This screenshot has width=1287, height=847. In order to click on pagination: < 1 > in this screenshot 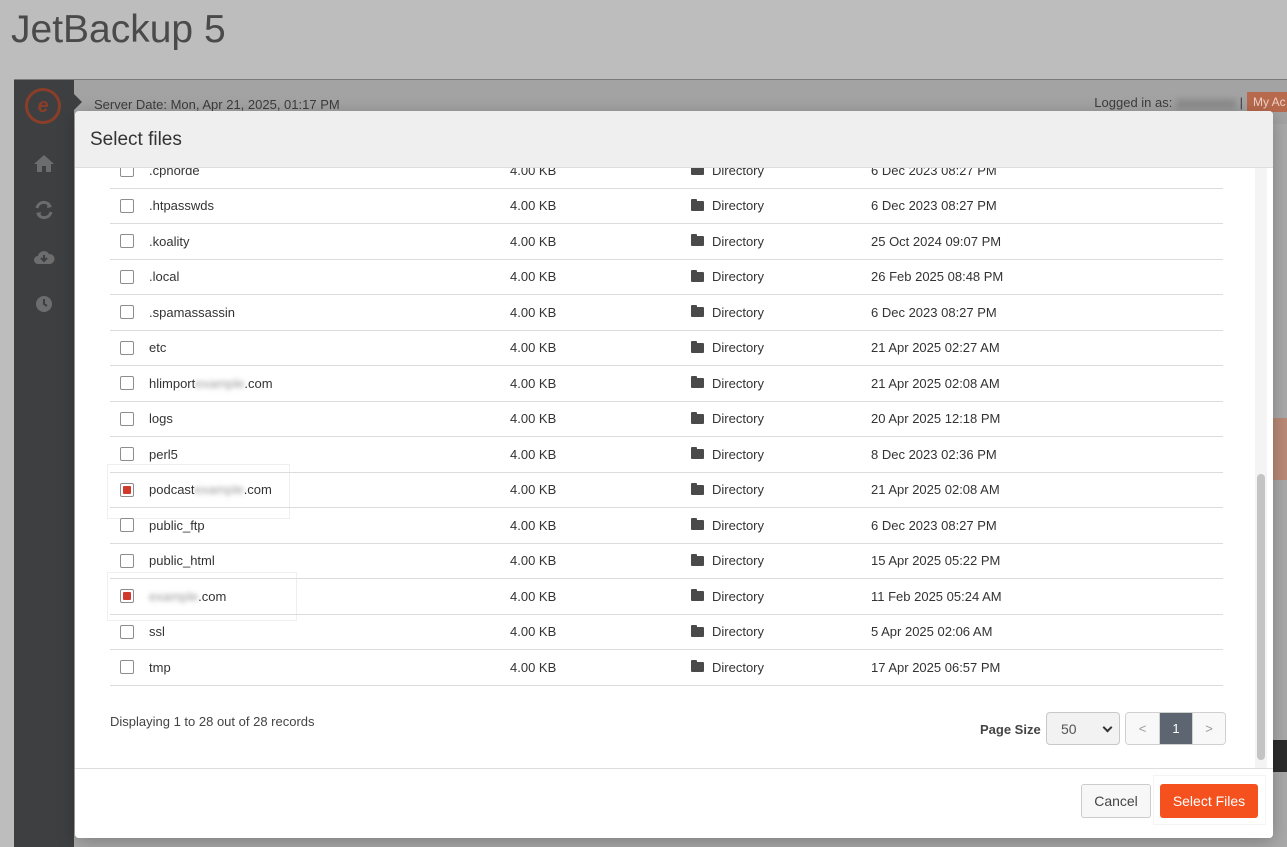, I will do `click(1175, 728)`.